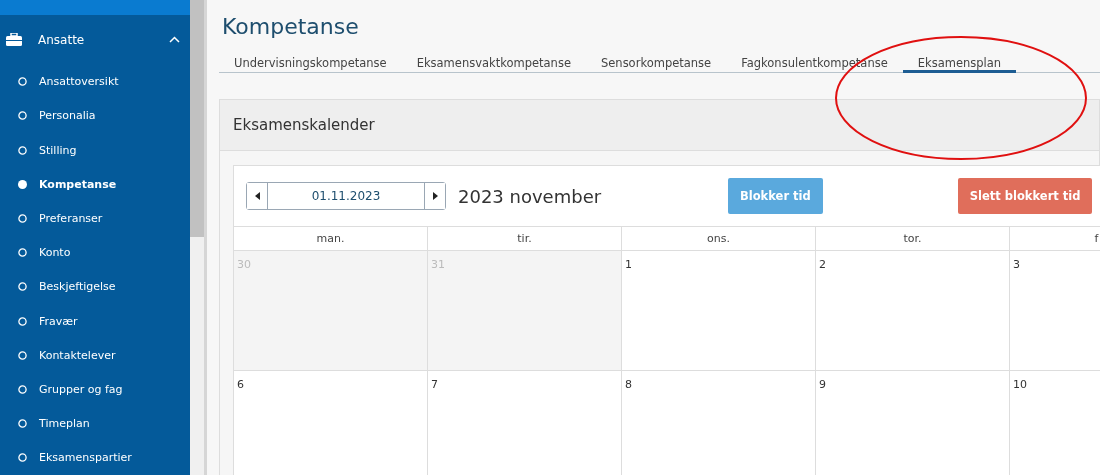 This screenshot has height=475, width=1100. I want to click on day-number: 7, so click(434, 384).